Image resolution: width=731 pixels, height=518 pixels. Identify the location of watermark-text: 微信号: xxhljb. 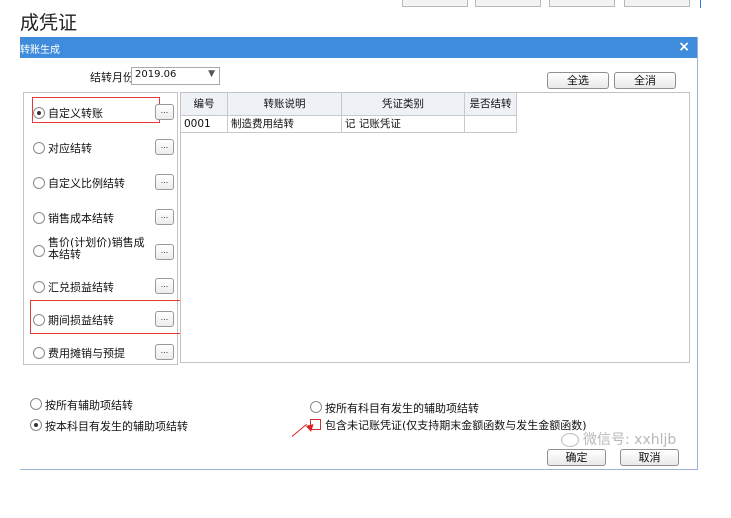
(630, 440).